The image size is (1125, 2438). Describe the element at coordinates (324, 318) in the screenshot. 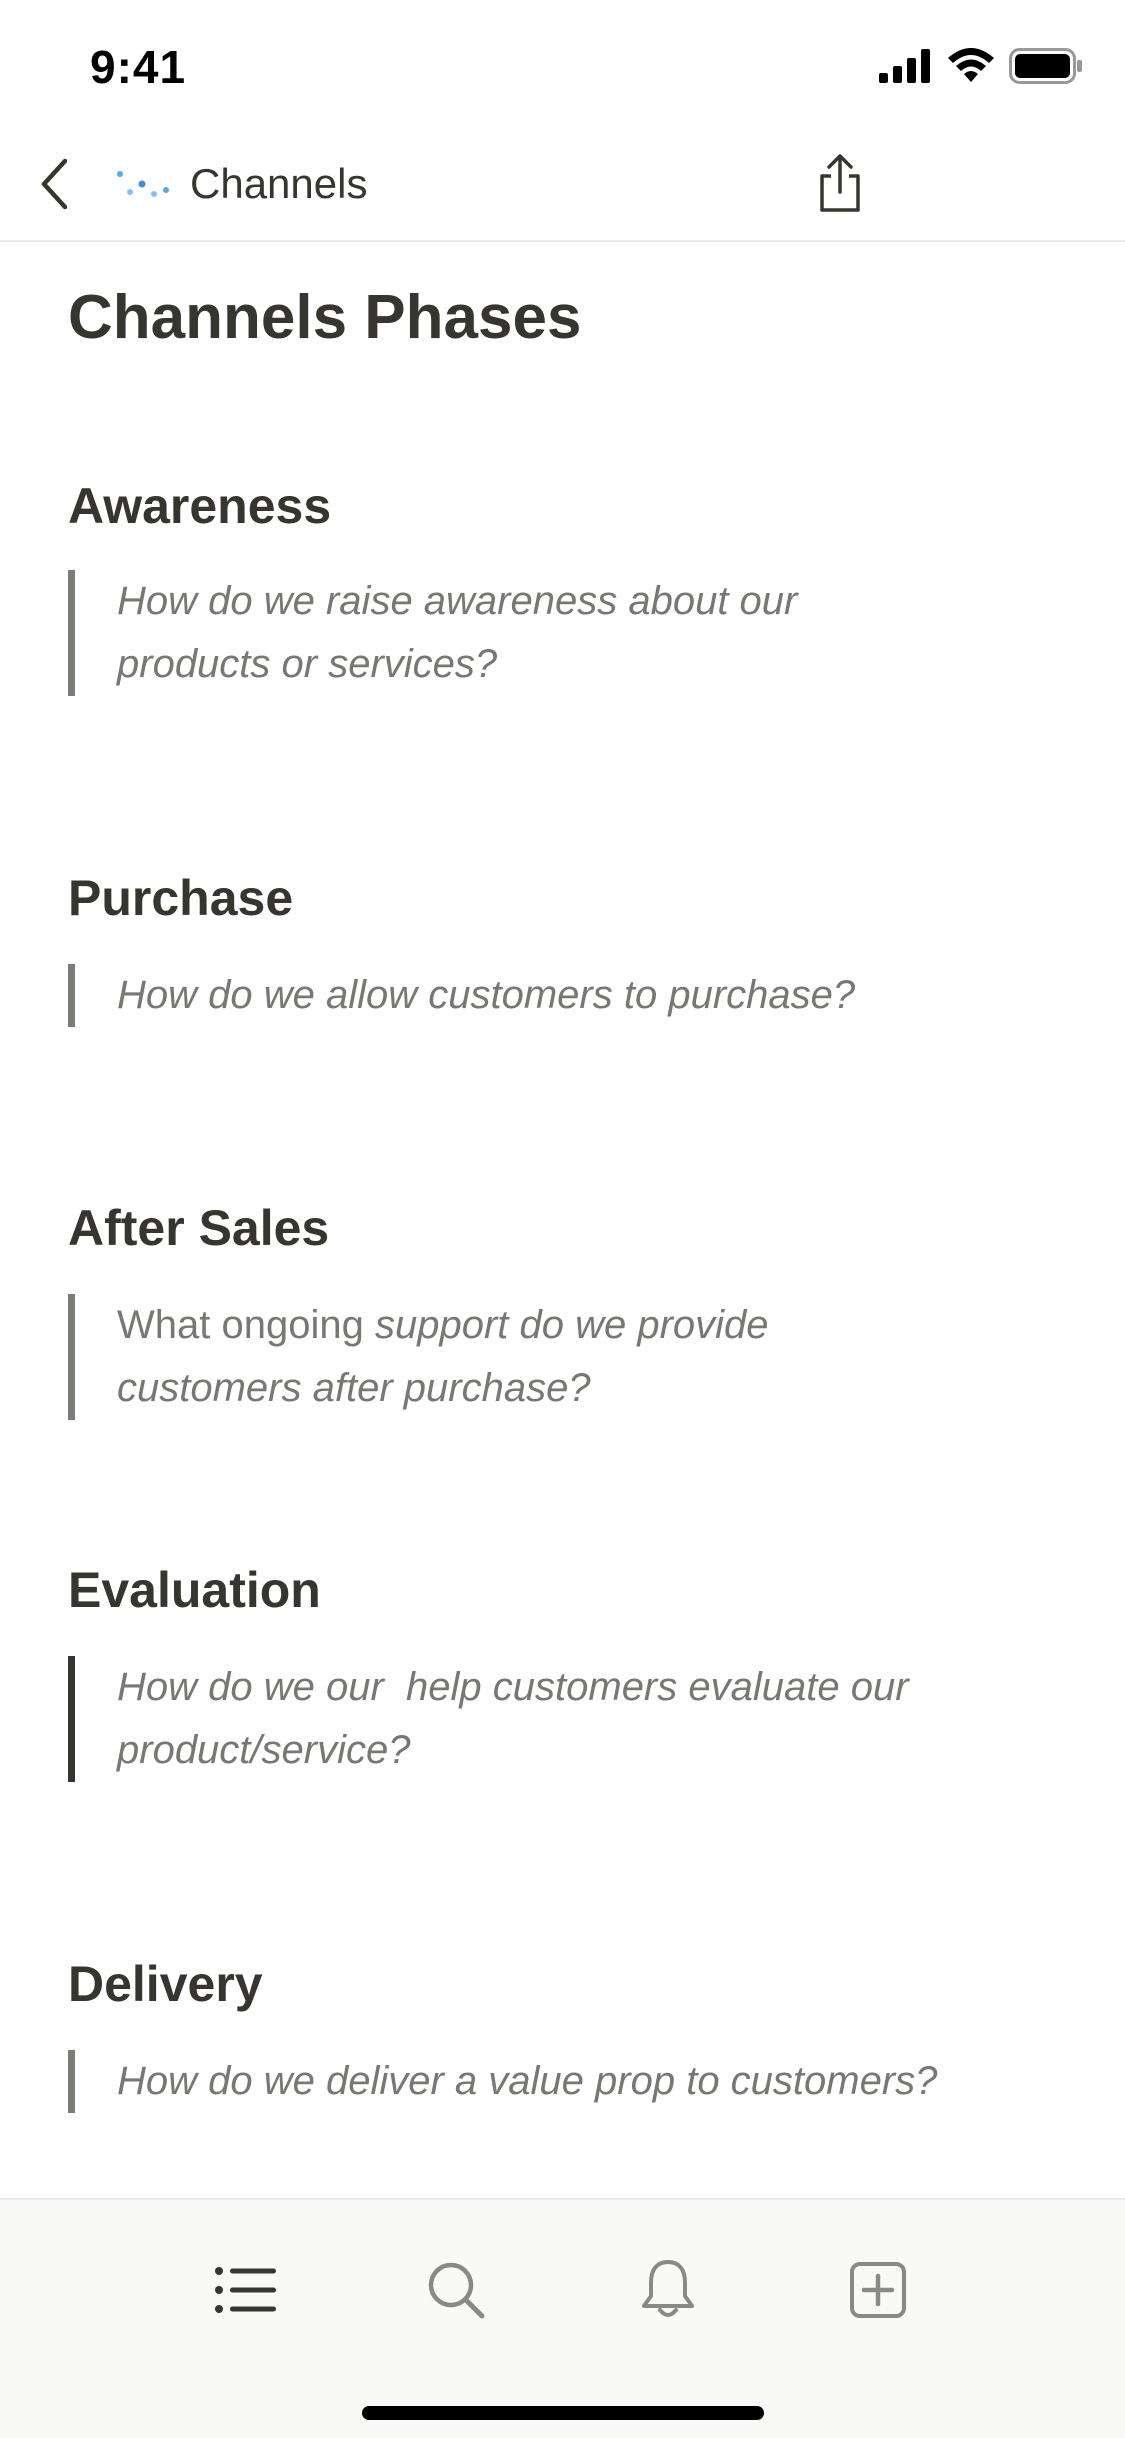

I see `page-title: Channels Phases` at that location.